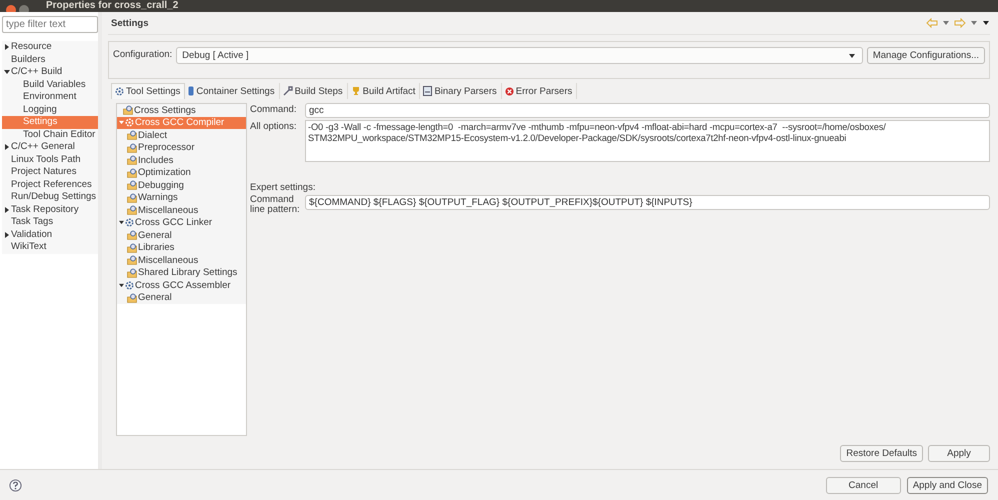 The height and width of the screenshot is (500, 998). Describe the element at coordinates (232, 91) in the screenshot. I see `tab: Container Settings` at that location.